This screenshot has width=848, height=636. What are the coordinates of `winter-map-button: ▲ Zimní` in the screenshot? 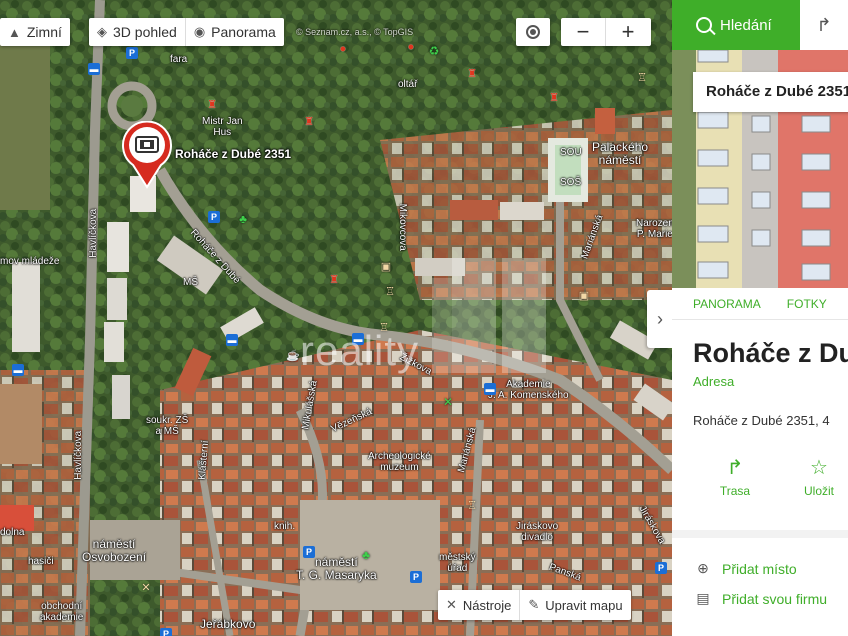 It's located at (35, 32).